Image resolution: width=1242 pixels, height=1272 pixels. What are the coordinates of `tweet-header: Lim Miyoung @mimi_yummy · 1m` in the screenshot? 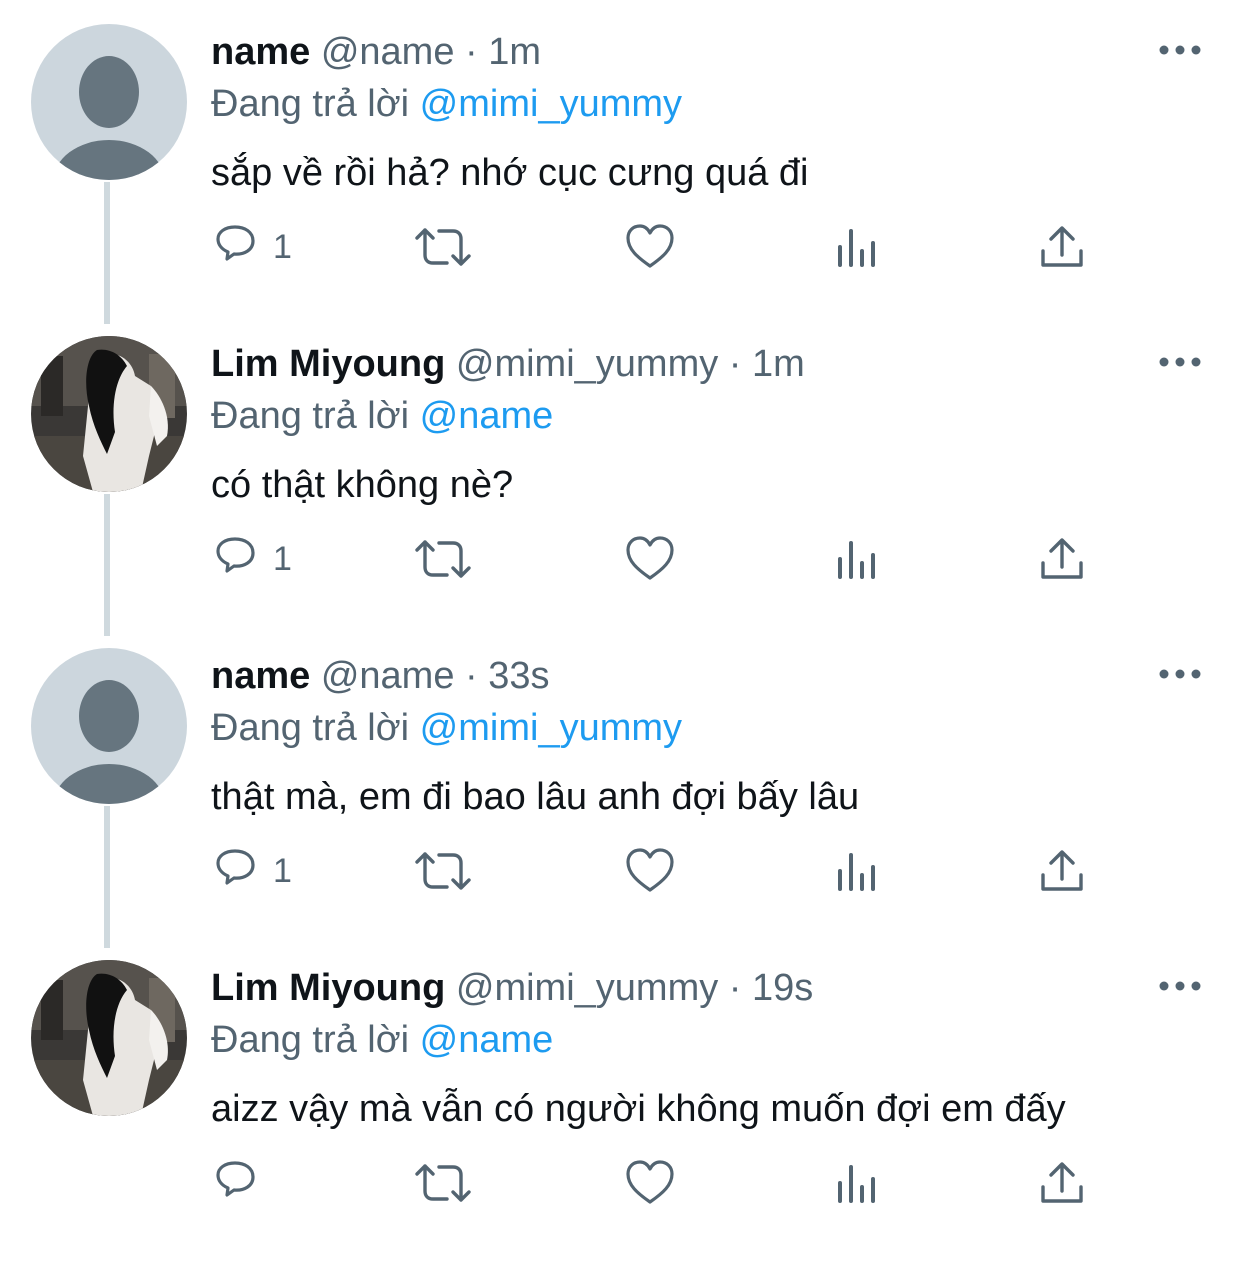 It's located at (508, 364).